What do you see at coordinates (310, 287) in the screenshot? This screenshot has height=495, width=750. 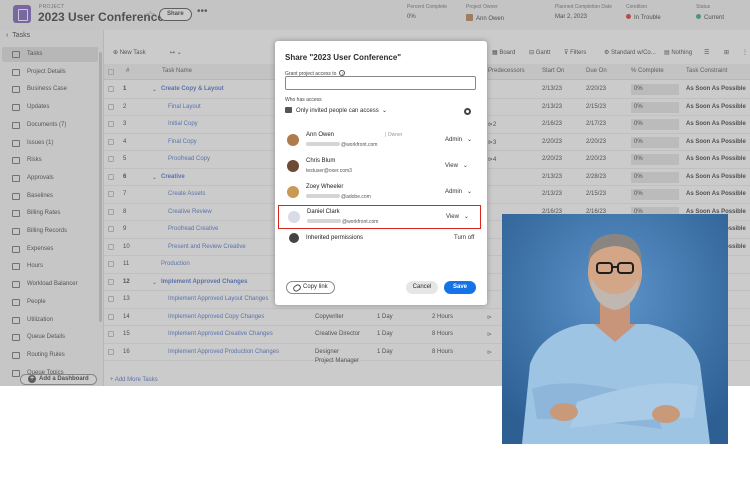 I see `copy-link-button: Copy link` at bounding box center [310, 287].